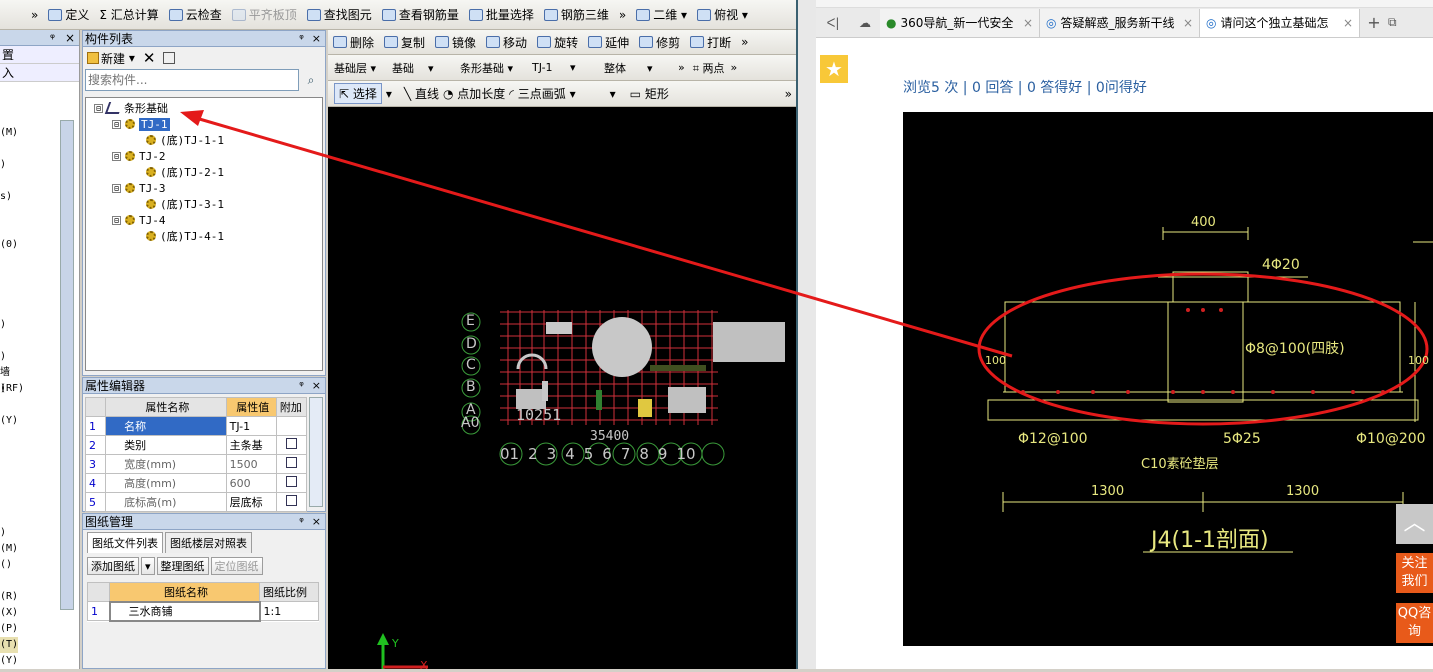 This screenshot has height=672, width=1433. What do you see at coordinates (204, 204) in the screenshot?
I see `tree-node-tj3-1: (底)TJ-3-1` at bounding box center [204, 204].